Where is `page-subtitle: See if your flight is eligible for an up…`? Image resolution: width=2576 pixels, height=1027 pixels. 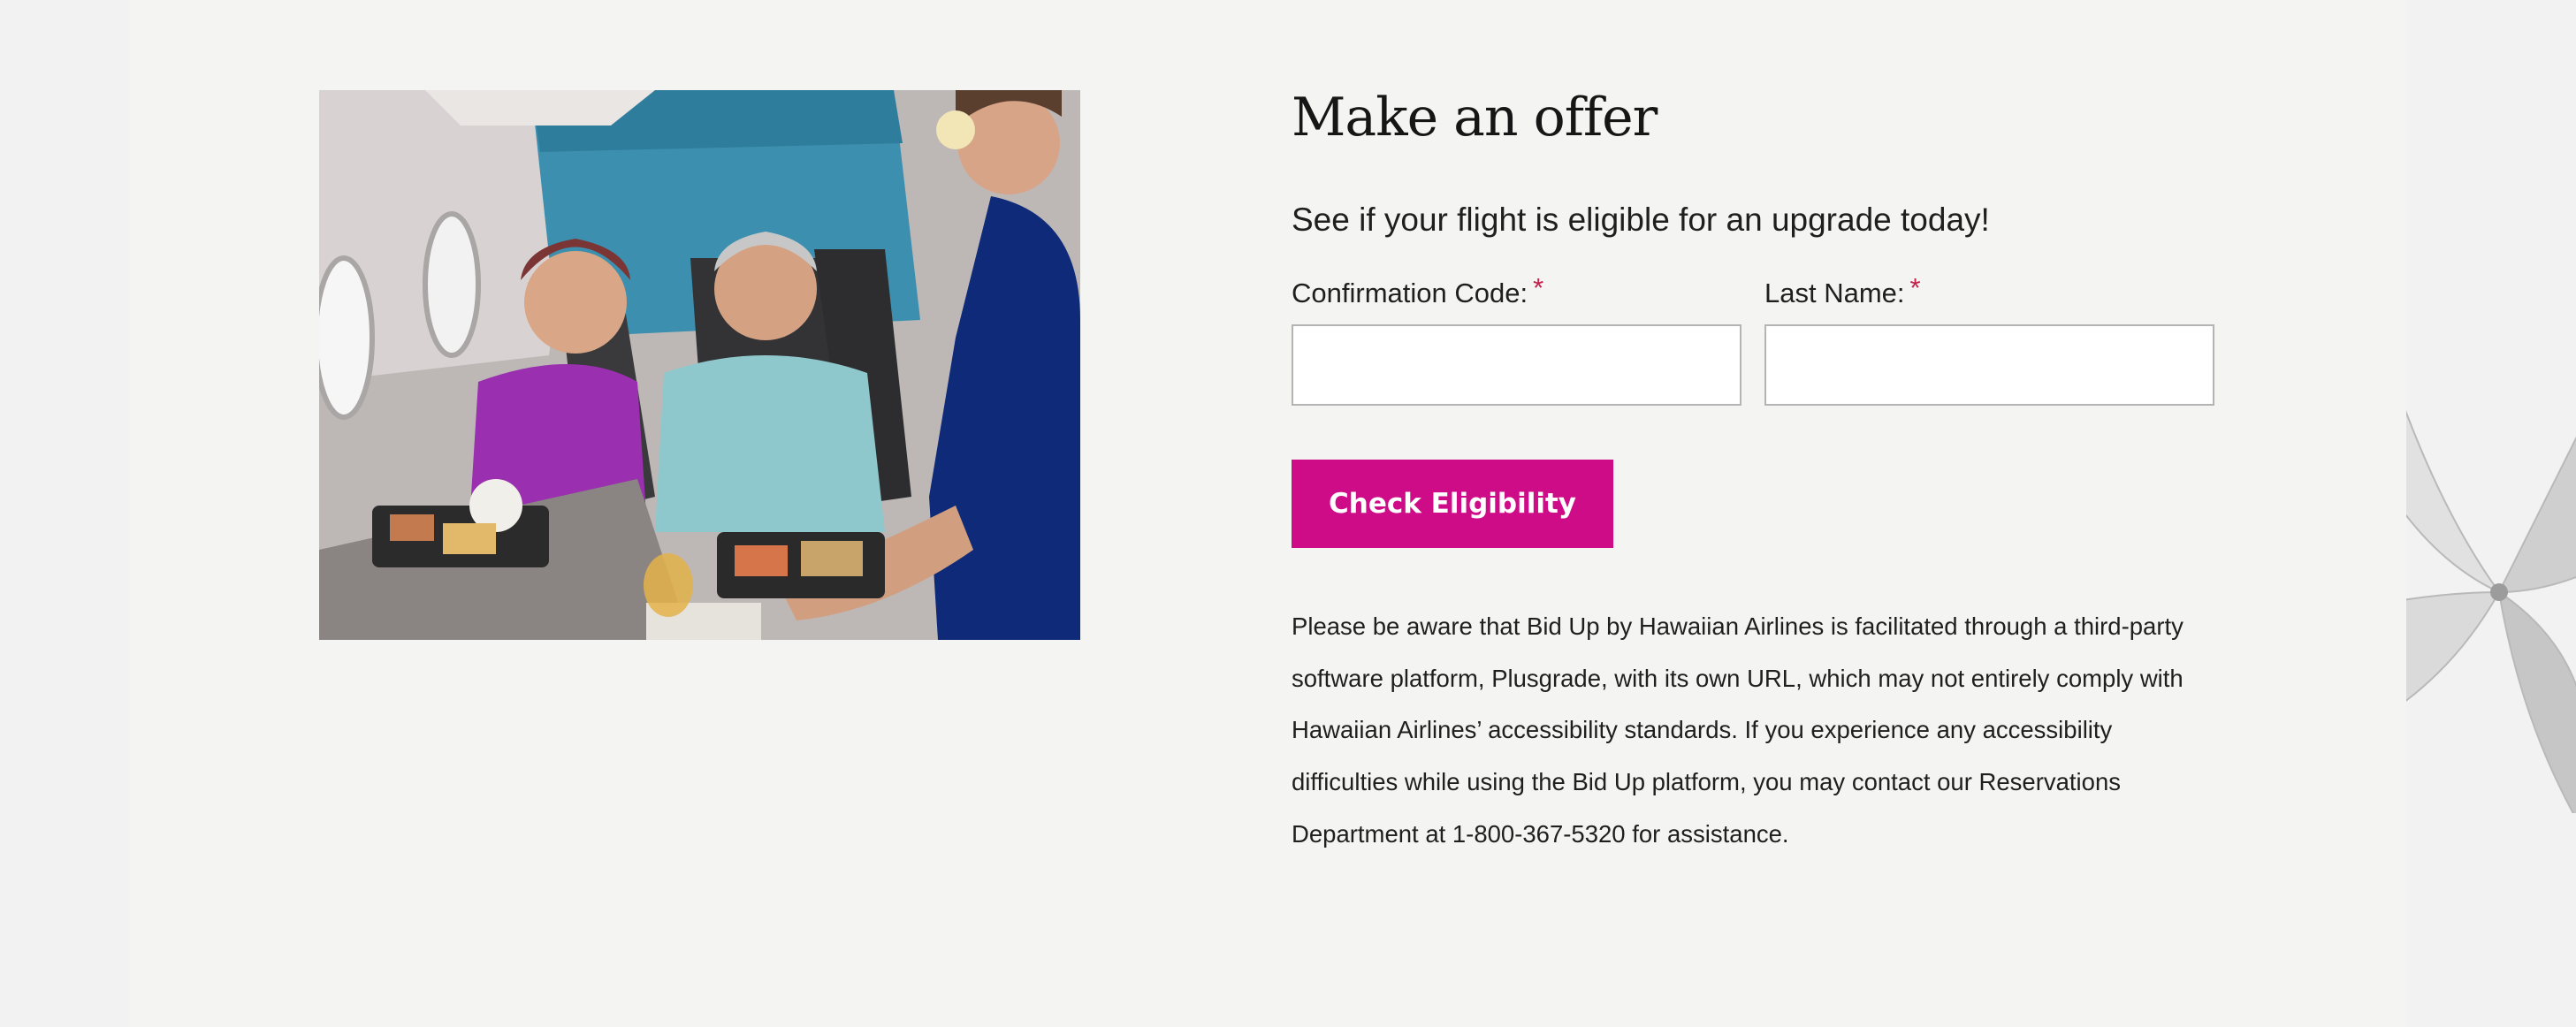
page-subtitle: See if your flight is eligible for an up… is located at coordinates (1641, 220).